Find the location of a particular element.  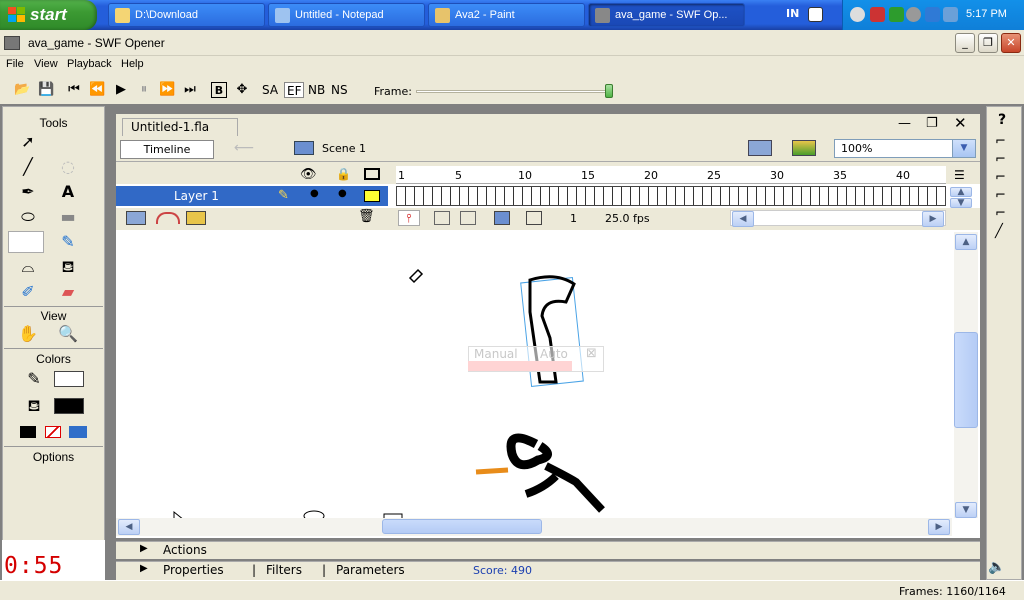

layer-color-icon is located at coordinates (372, 196).